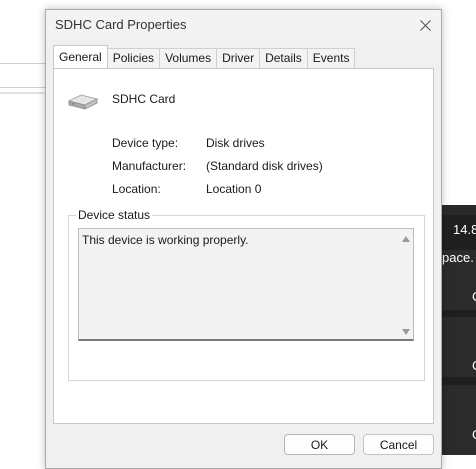 This screenshot has width=476, height=469. I want to click on location-value: Location 0, so click(234, 189).